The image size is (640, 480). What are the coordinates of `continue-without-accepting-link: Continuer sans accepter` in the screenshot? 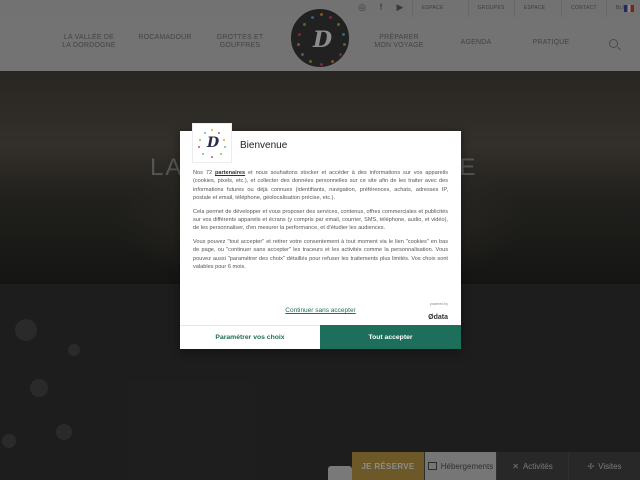 It's located at (320, 310).